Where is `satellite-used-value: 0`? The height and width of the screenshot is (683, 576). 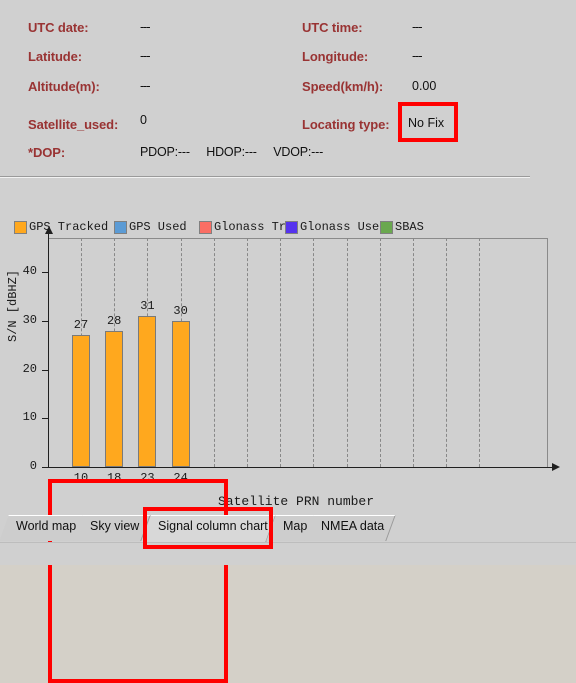 satellite-used-value: 0 is located at coordinates (143, 120).